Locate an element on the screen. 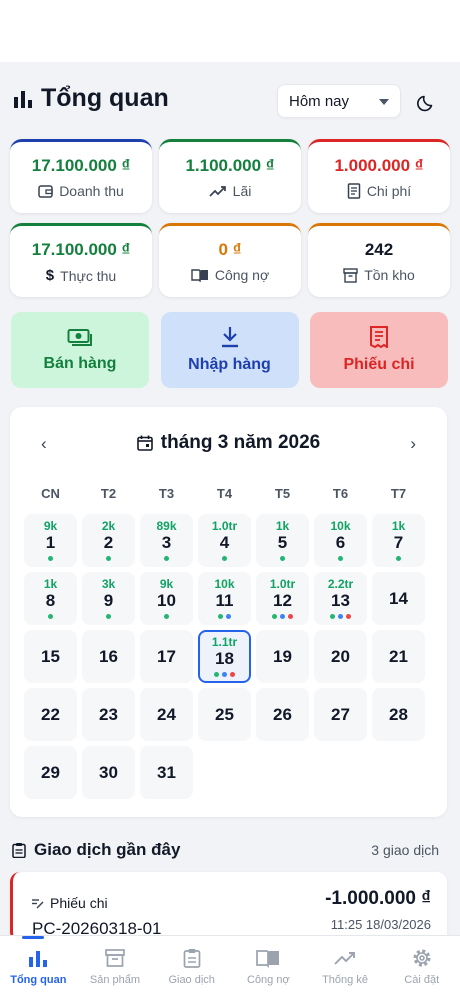 The height and width of the screenshot is (996, 460). day-number: 15 is located at coordinates (50, 656).